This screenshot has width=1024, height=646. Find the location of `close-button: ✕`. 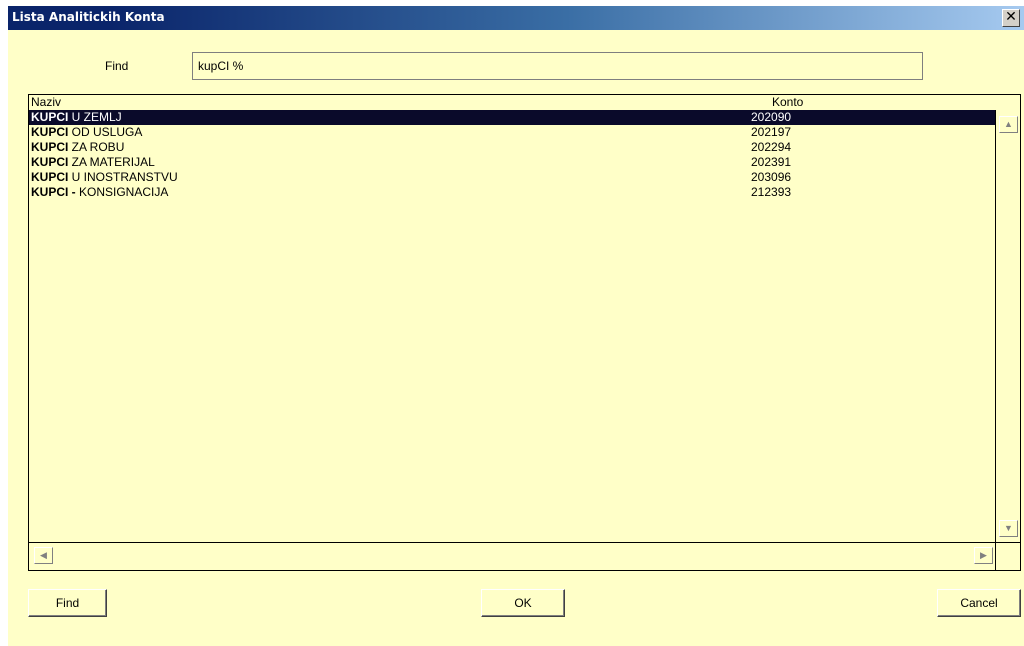

close-button: ✕ is located at coordinates (1011, 18).